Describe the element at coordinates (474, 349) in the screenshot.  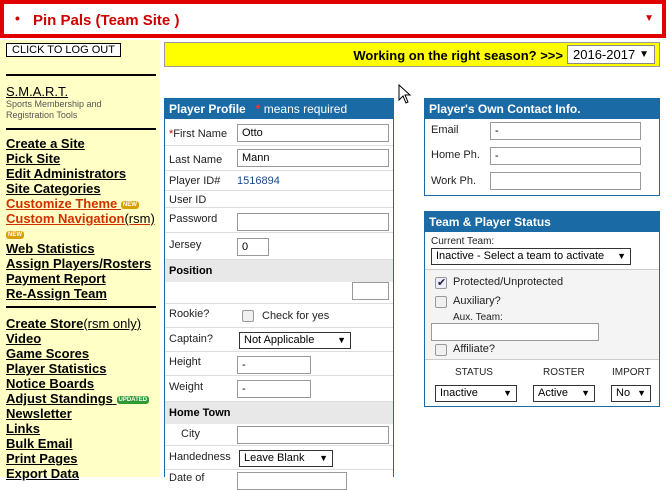
I see `affiliate-label: Affiliate?` at that location.